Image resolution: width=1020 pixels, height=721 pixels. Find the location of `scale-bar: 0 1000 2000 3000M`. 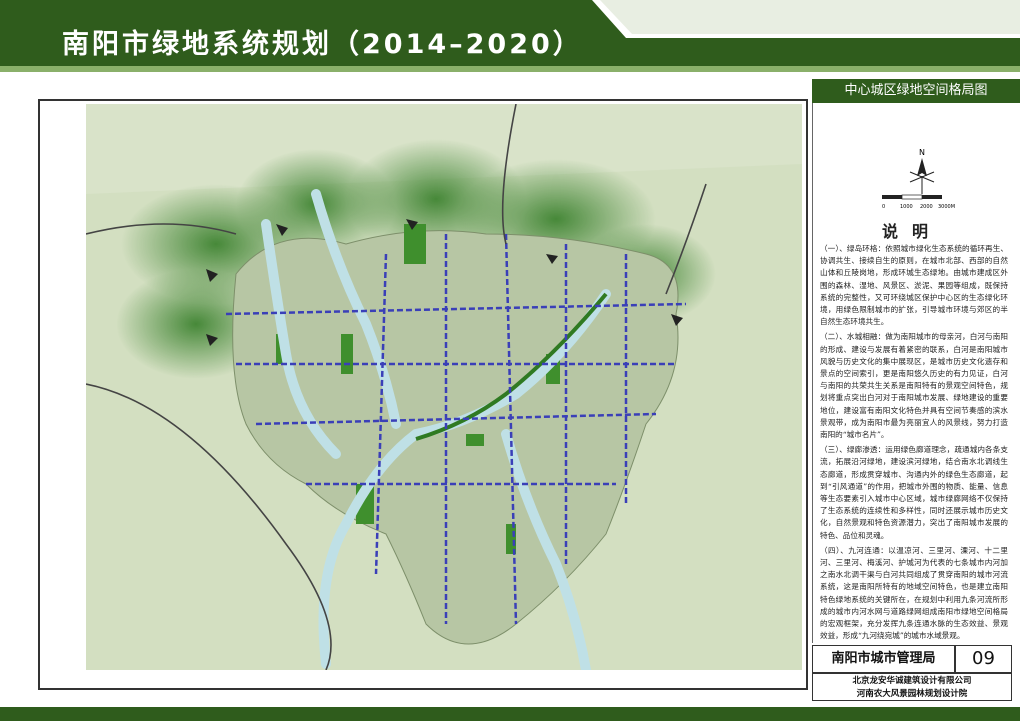

scale-bar: 0 1000 2000 3000M is located at coordinates (918, 202).